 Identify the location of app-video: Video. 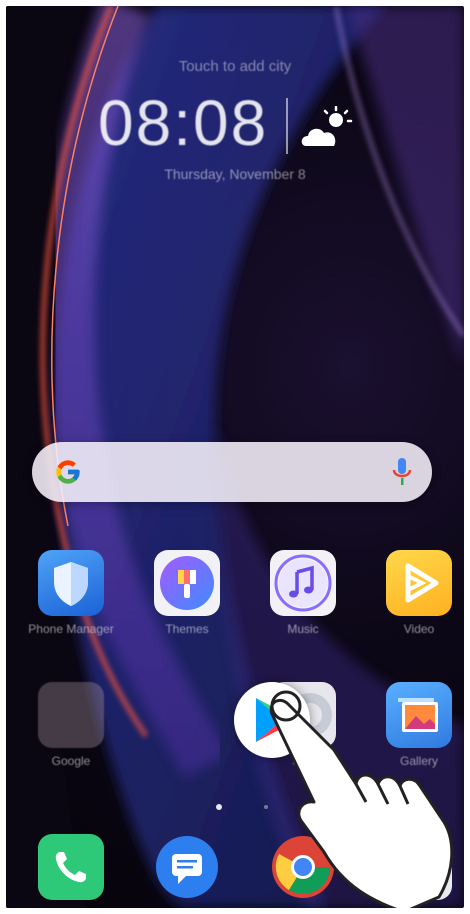
(419, 593).